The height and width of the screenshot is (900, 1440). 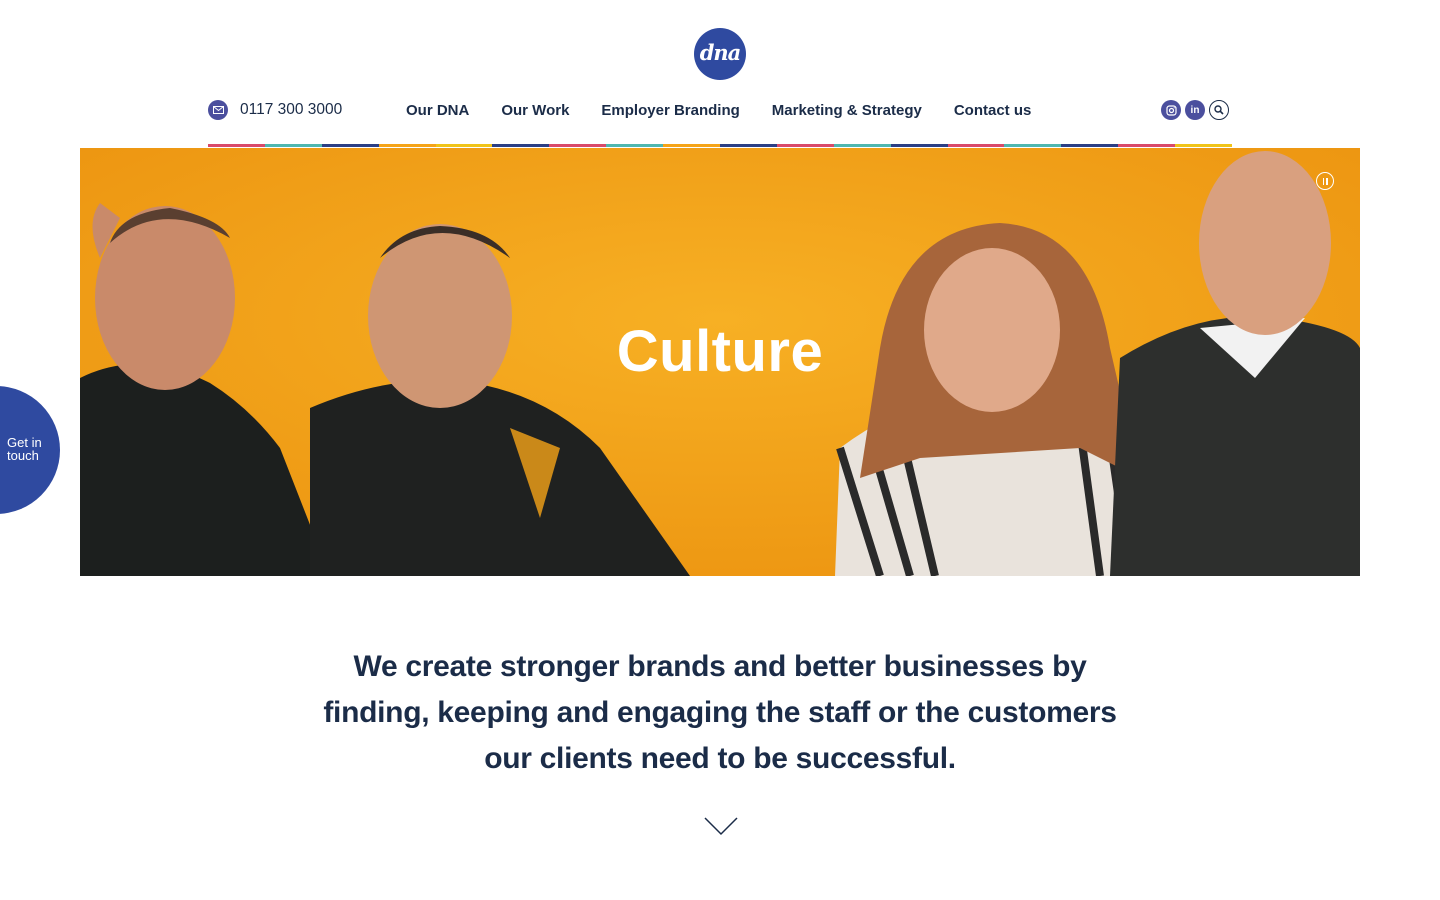 What do you see at coordinates (1219, 110) in the screenshot?
I see `search-icon` at bounding box center [1219, 110].